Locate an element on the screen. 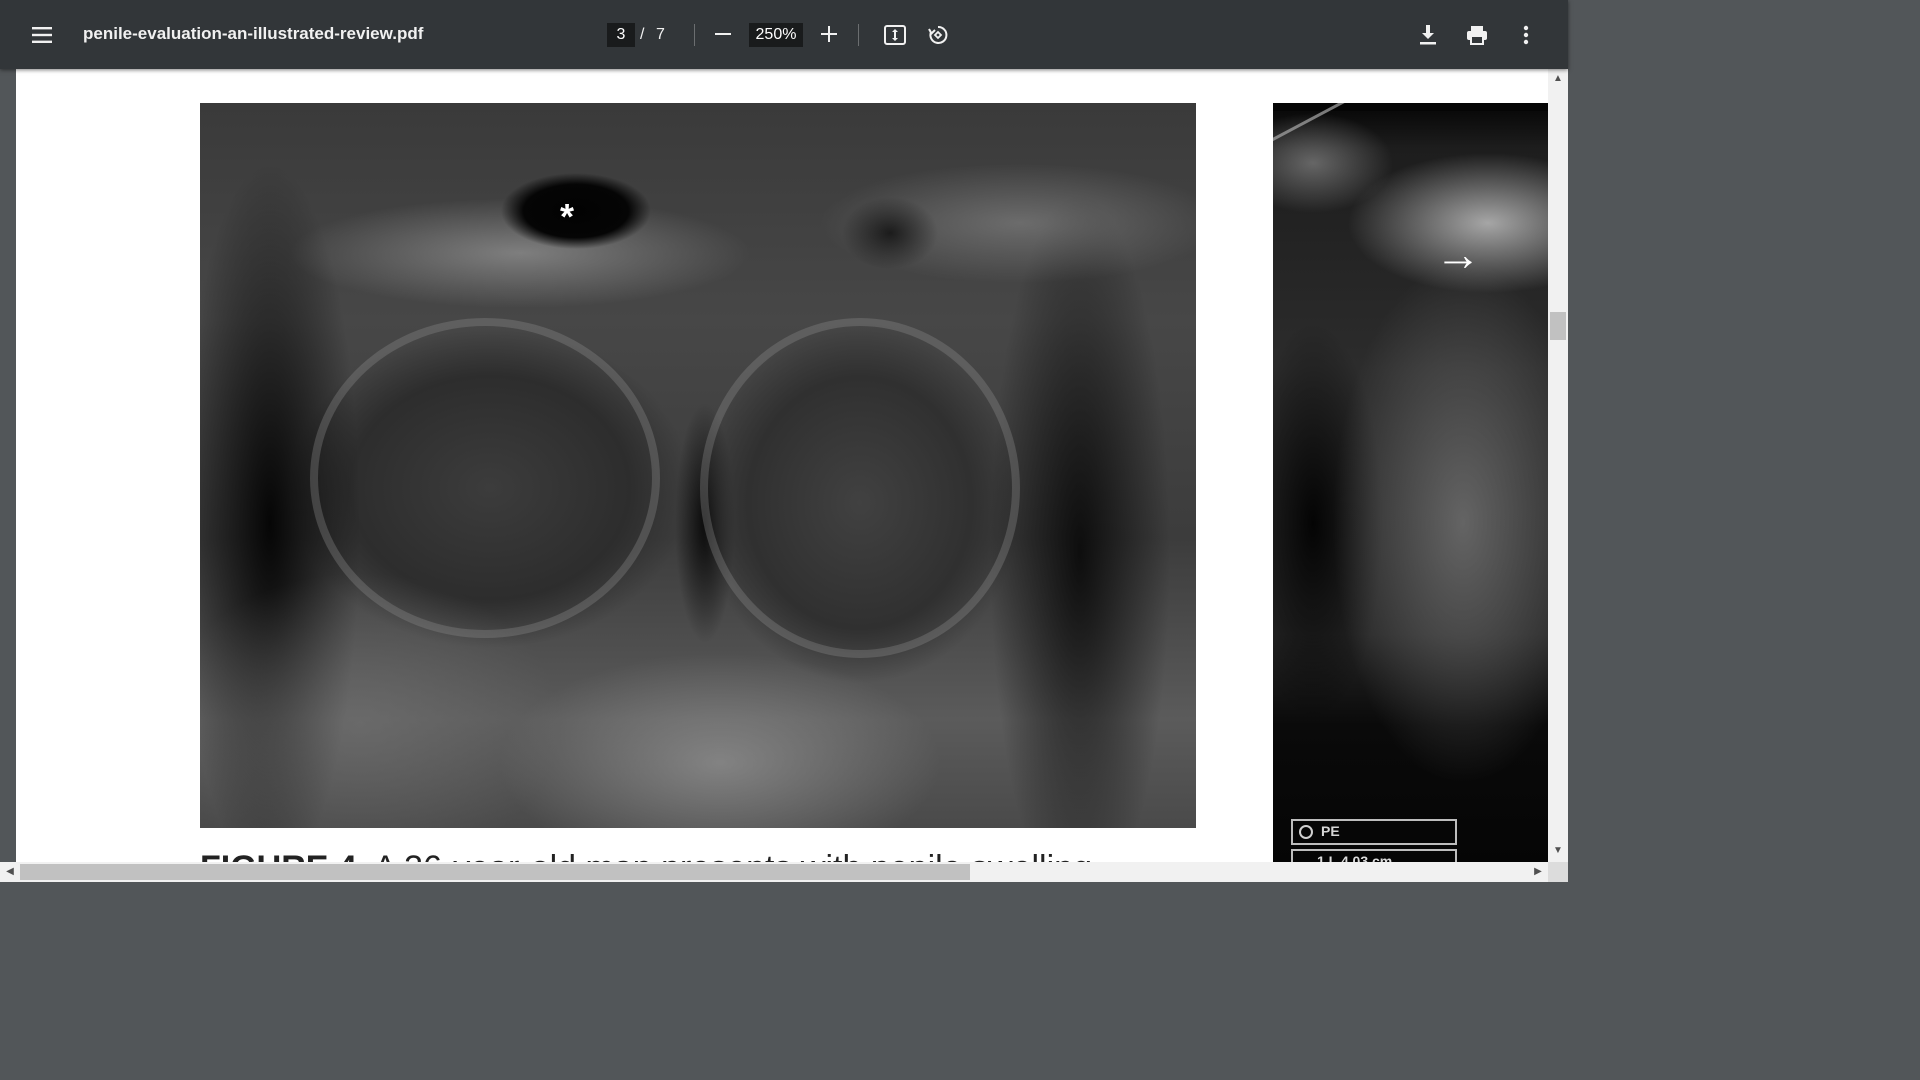  print-button is located at coordinates (1477, 35).